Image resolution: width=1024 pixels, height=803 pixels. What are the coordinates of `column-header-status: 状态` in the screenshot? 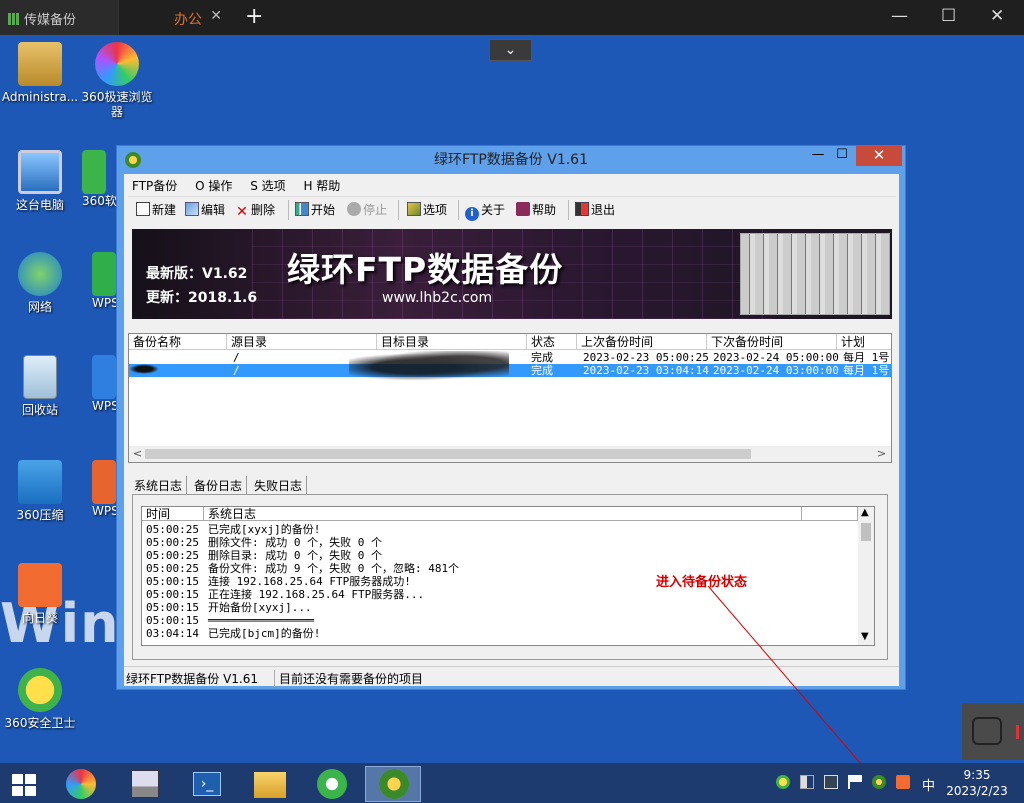 It's located at (552, 342).